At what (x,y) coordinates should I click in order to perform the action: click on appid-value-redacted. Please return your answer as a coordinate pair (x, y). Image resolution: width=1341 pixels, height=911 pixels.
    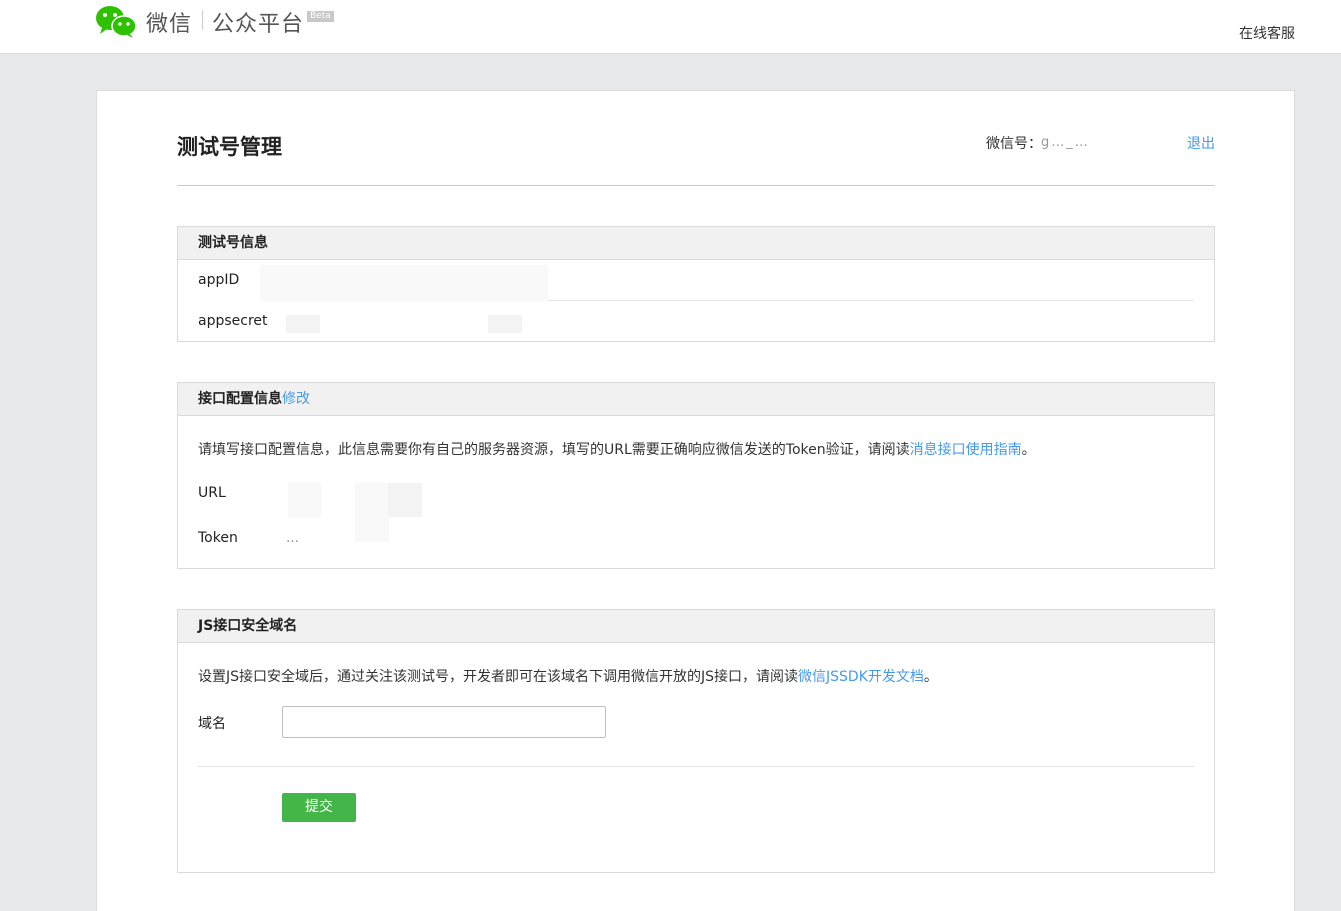
    Looking at the image, I should click on (404, 283).